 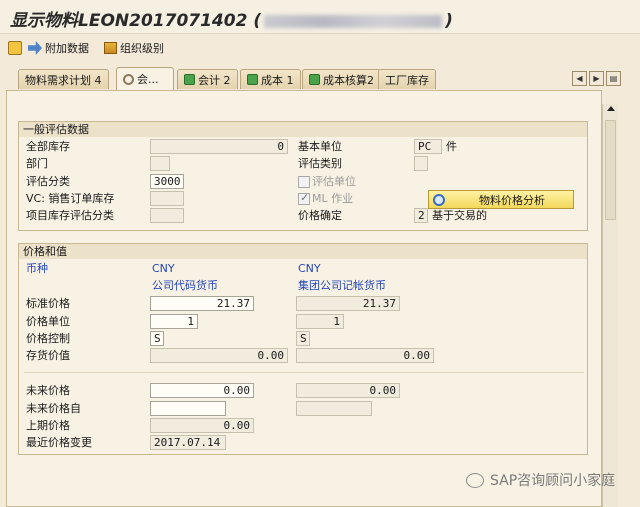 What do you see at coordinates (459, 215) in the screenshot?
I see `price-determination-text: 基于交易的` at bounding box center [459, 215].